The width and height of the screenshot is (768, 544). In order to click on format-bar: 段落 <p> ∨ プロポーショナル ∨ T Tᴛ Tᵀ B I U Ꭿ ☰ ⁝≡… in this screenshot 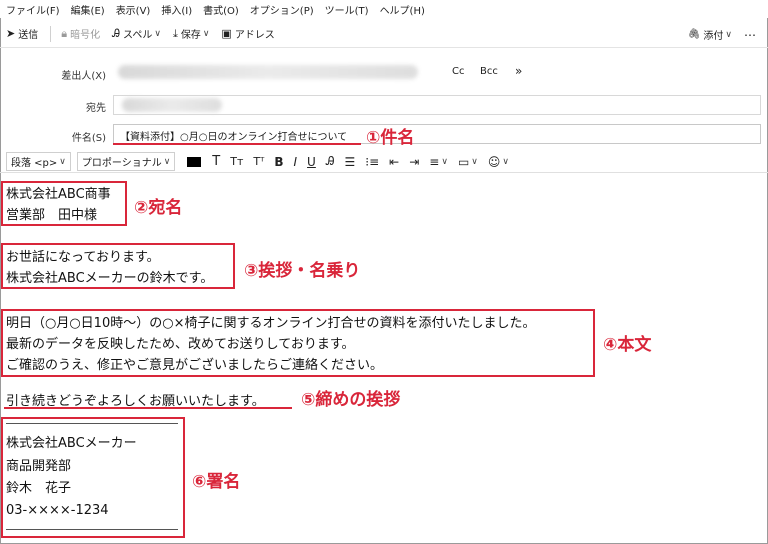, I will do `click(384, 162)`.